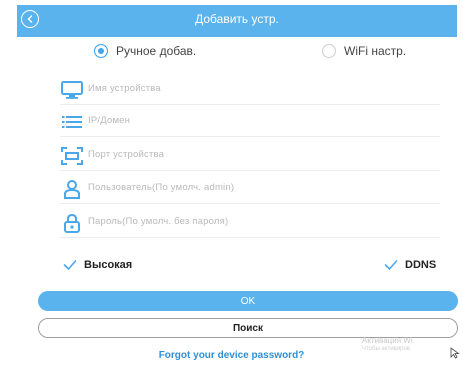  Describe the element at coordinates (250, 122) in the screenshot. I see `ip-domain-field: IP/Домен` at that location.